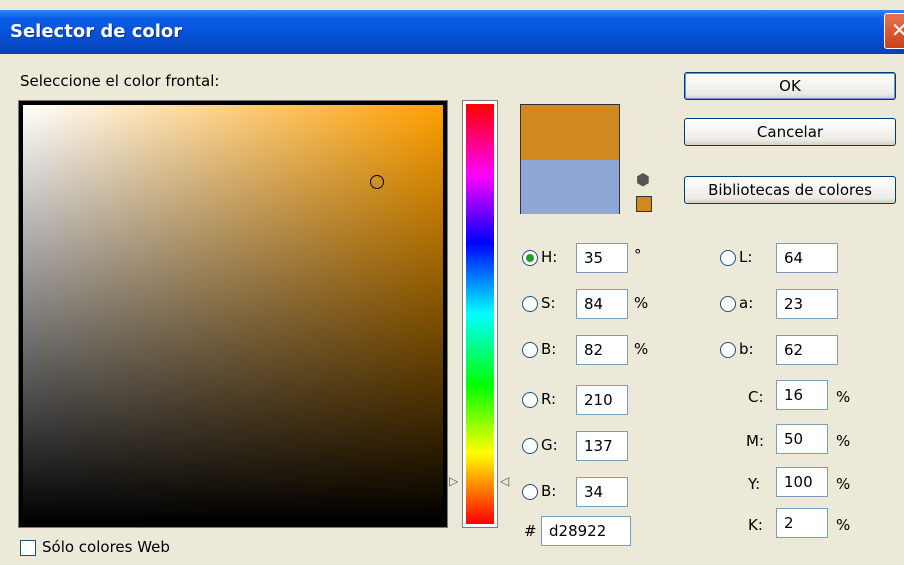  What do you see at coordinates (530, 350) in the screenshot?
I see `radio-brightness` at bounding box center [530, 350].